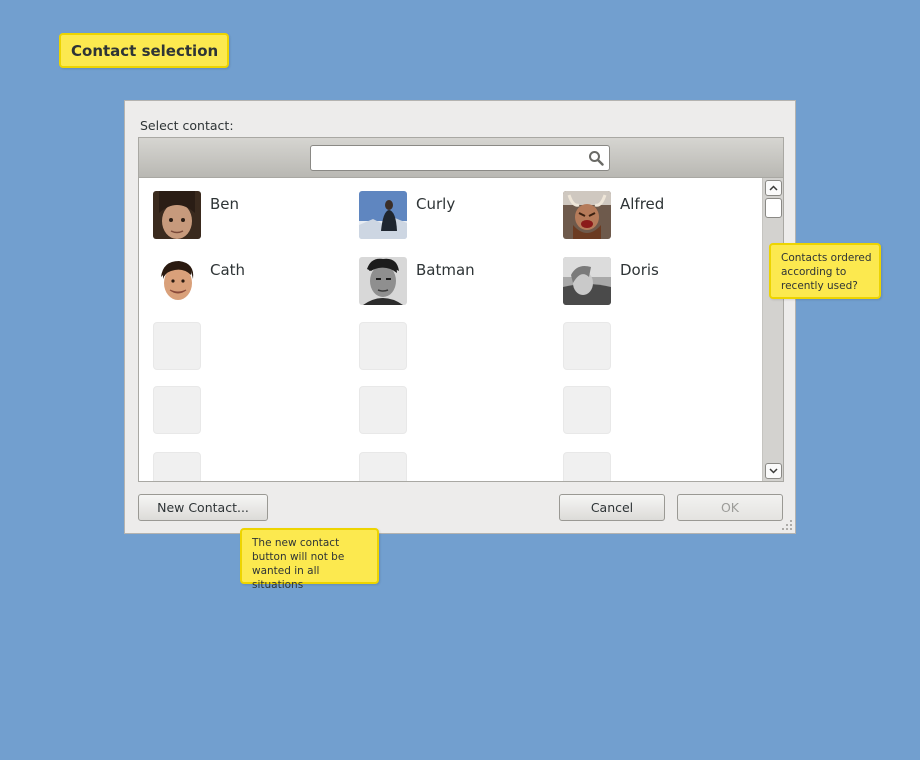 Image resolution: width=920 pixels, height=760 pixels. I want to click on contact-item: Batman, so click(417, 281).